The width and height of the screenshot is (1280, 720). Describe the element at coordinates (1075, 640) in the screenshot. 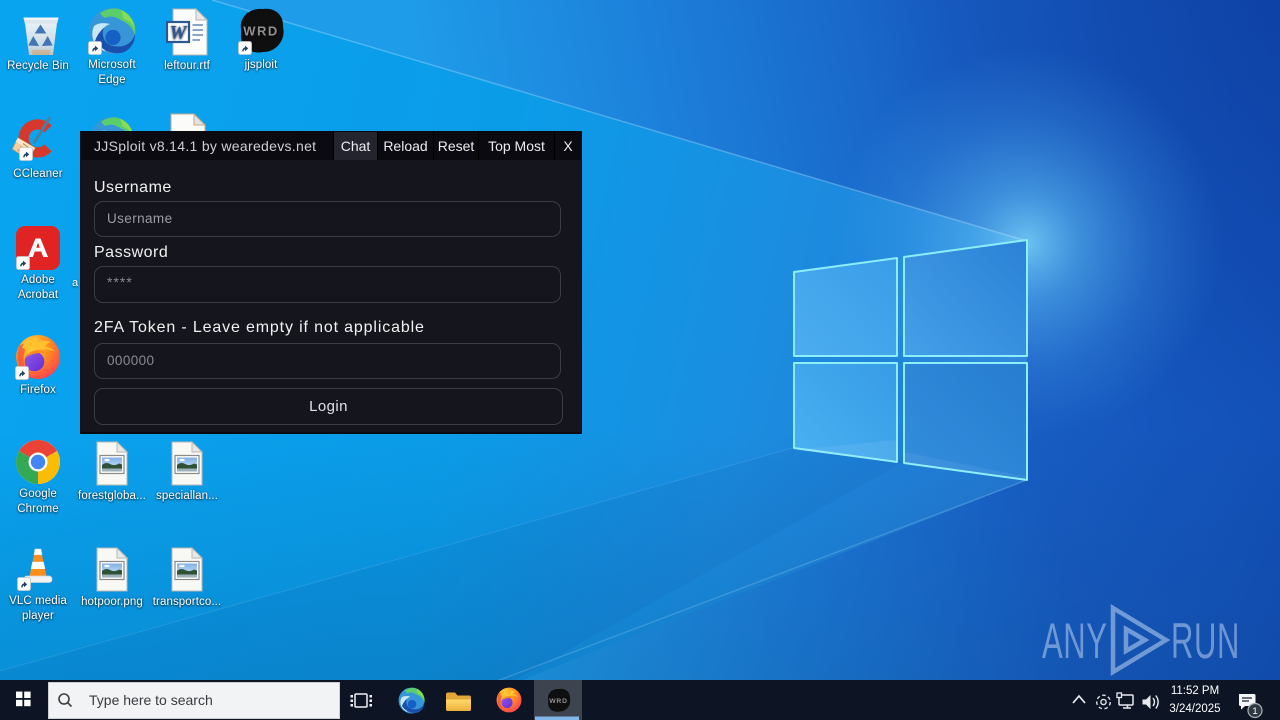

I see `svg-text: ANY` at that location.